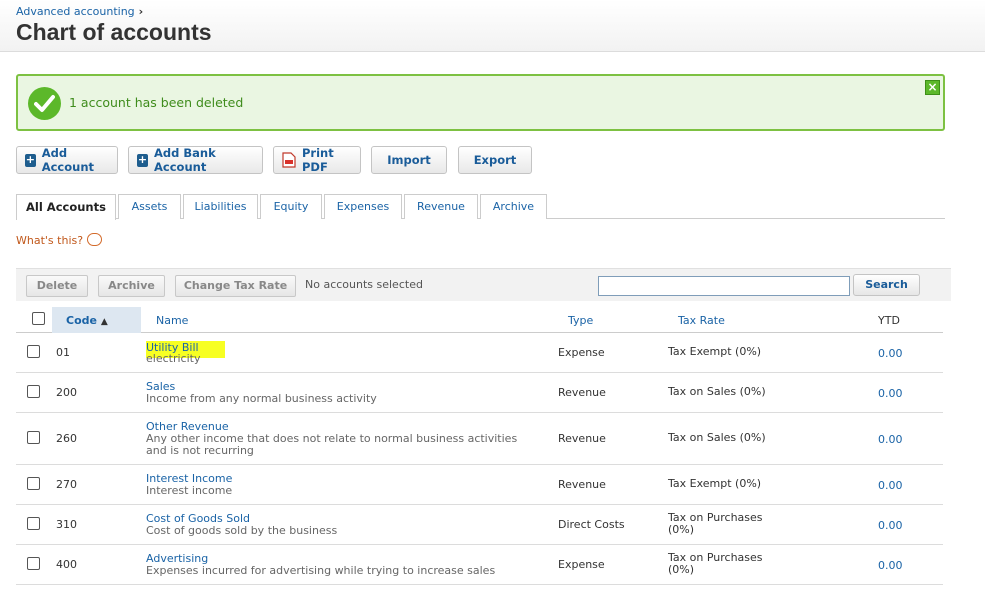 This screenshot has height=591, width=985. Describe the element at coordinates (220, 206) in the screenshot. I see `tab-liabilities: Liabilities` at that location.